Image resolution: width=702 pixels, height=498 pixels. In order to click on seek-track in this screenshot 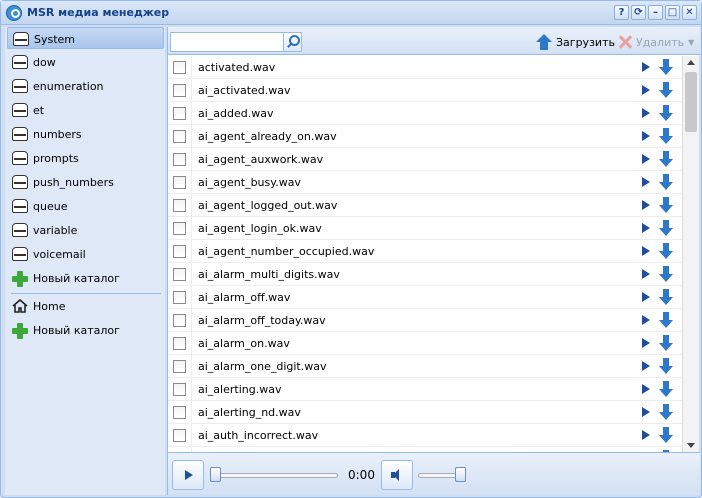, I will do `click(274, 475)`.